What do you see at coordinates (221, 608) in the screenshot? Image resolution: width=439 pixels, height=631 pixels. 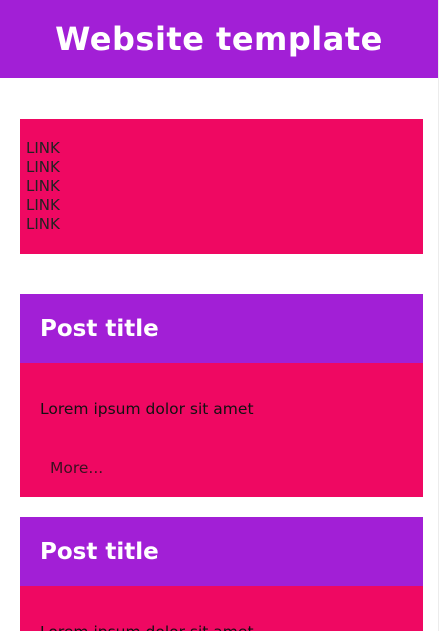 I see `post-body: Lorem ipsum dolor sit amet` at bounding box center [221, 608].